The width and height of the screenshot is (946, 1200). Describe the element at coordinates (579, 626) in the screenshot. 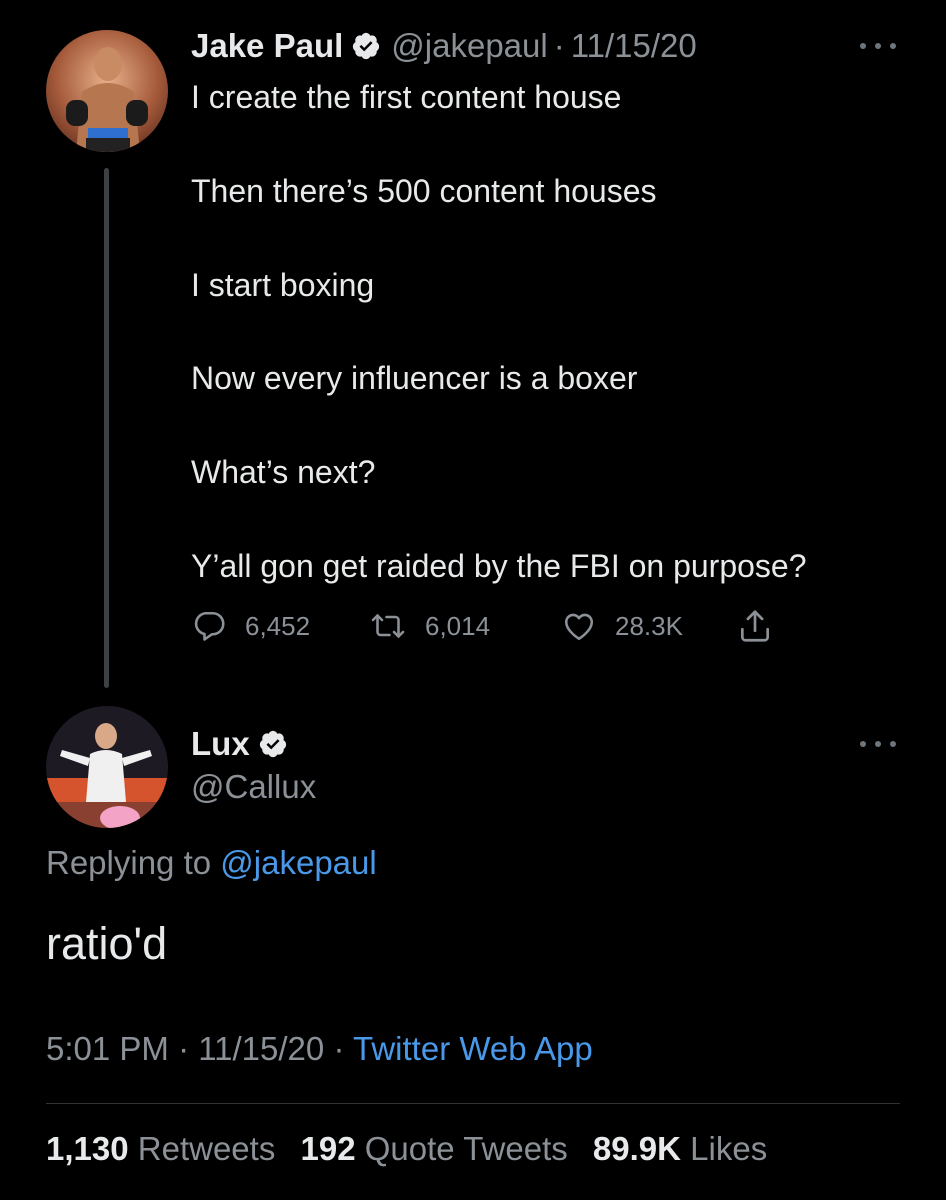

I see `heart-icon` at that location.